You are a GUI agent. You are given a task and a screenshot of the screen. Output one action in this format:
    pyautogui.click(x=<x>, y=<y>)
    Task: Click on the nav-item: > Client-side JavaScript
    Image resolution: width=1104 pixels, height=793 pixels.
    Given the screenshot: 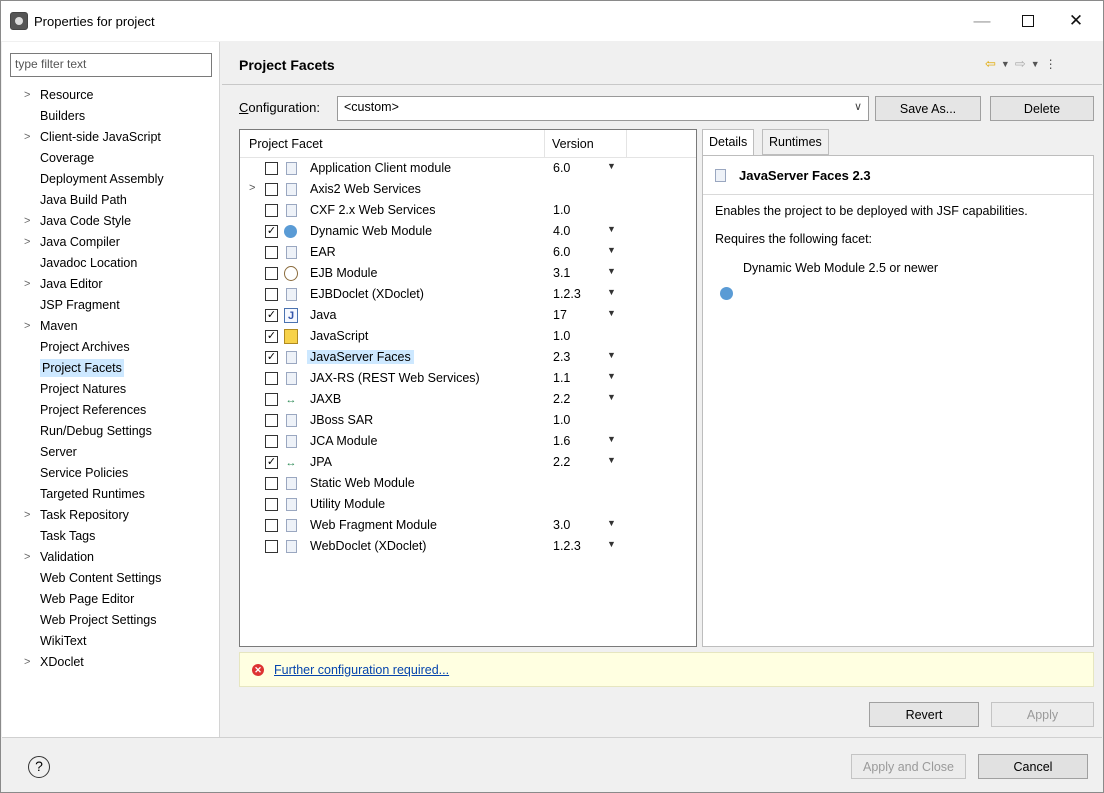 What is the action you would take?
    pyautogui.click(x=111, y=137)
    